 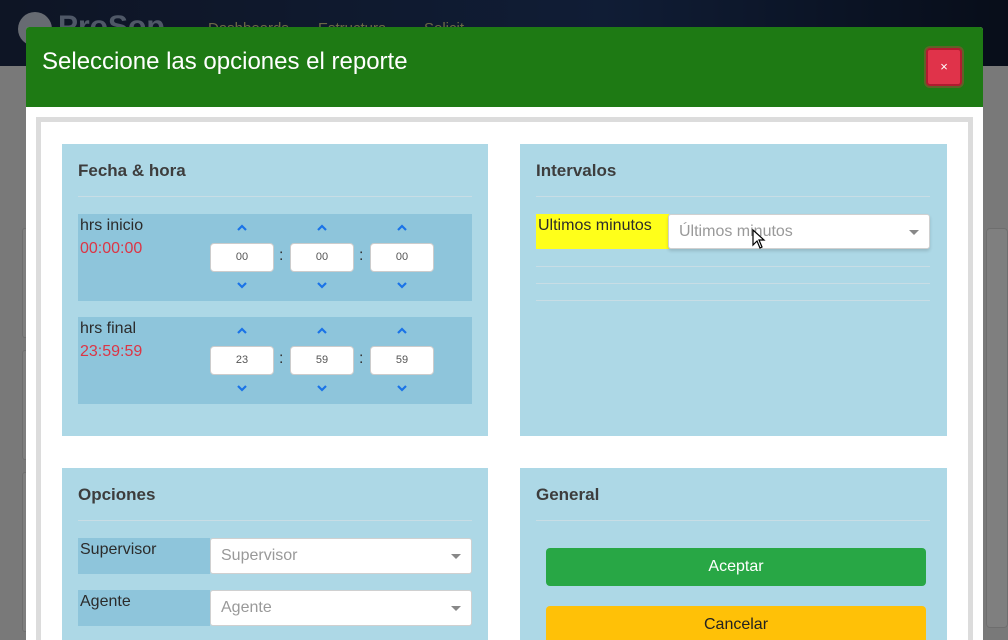 What do you see at coordinates (108, 328) in the screenshot?
I see `hrs-final-label: hrs final` at bounding box center [108, 328].